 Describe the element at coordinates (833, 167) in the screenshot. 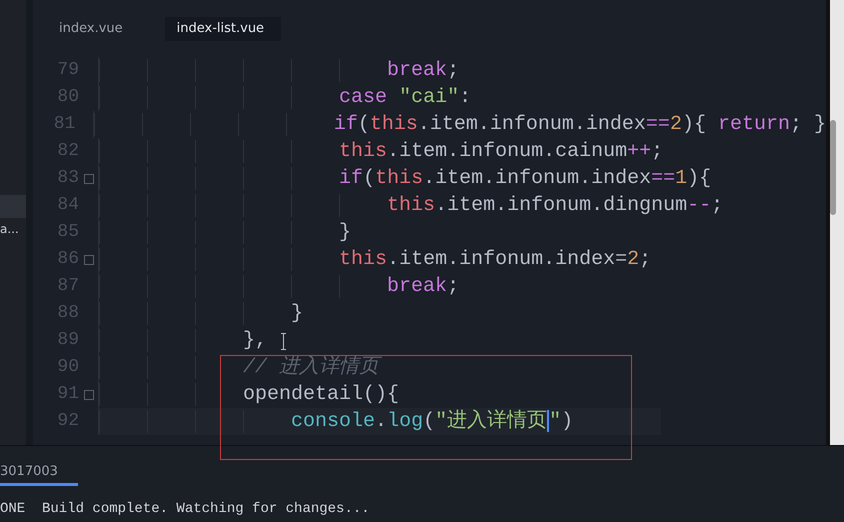

I see `scrollbar-thumb` at that location.